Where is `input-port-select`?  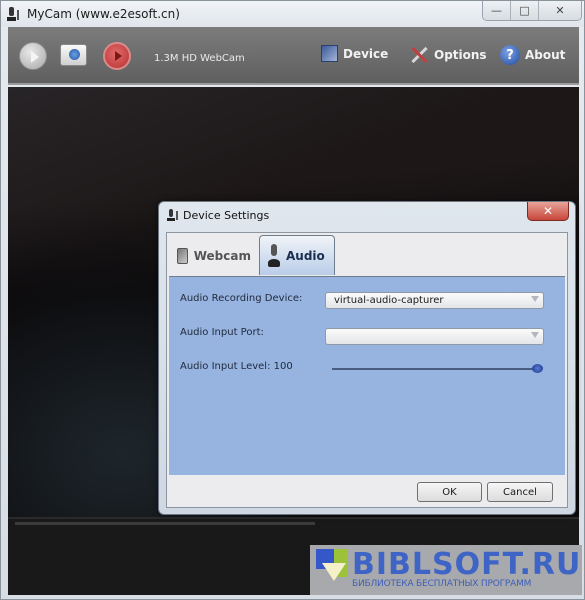
input-port-select is located at coordinates (434, 336).